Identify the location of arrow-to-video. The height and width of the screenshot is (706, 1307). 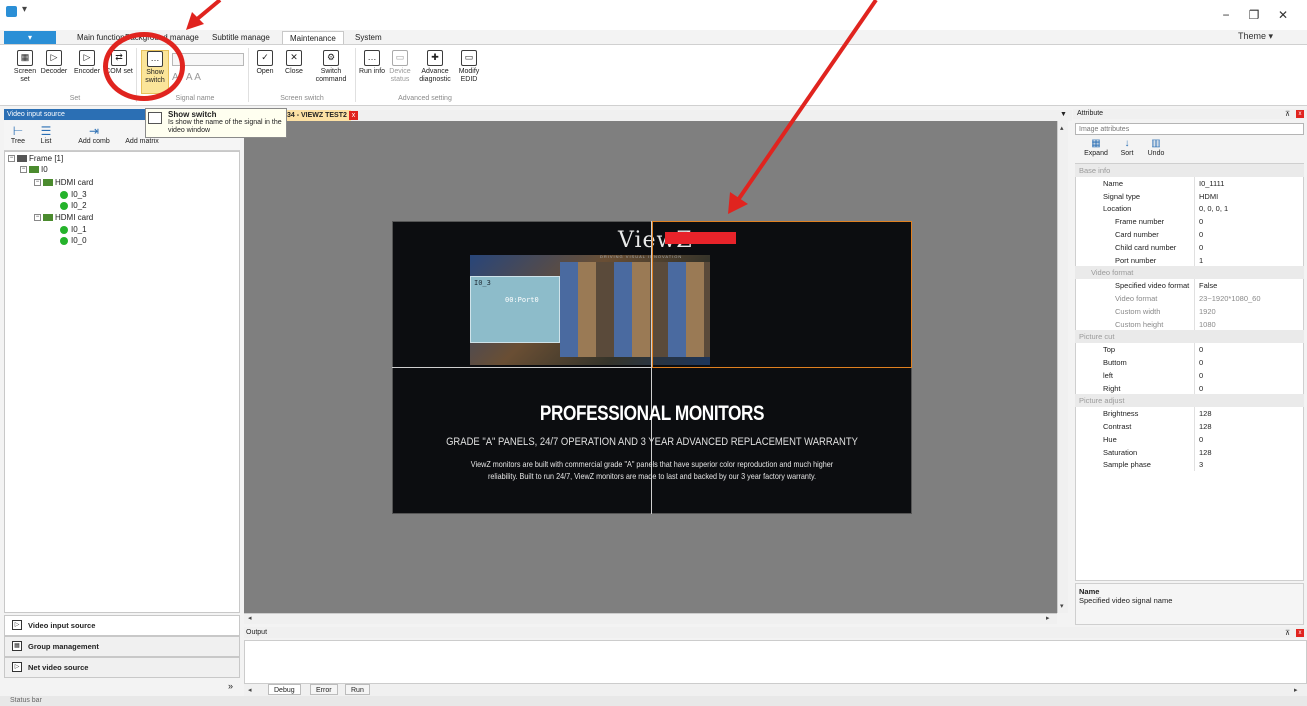
(807, 101).